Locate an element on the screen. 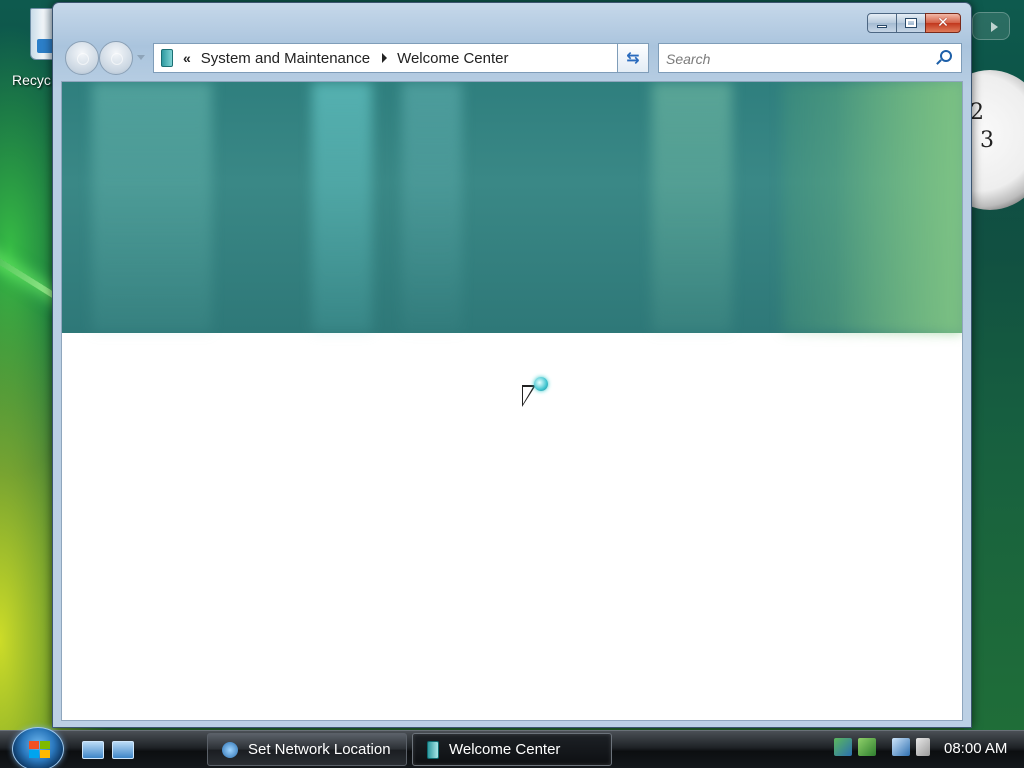 This screenshot has height=768, width=1024. search-placeholder: Search is located at coordinates (688, 59).